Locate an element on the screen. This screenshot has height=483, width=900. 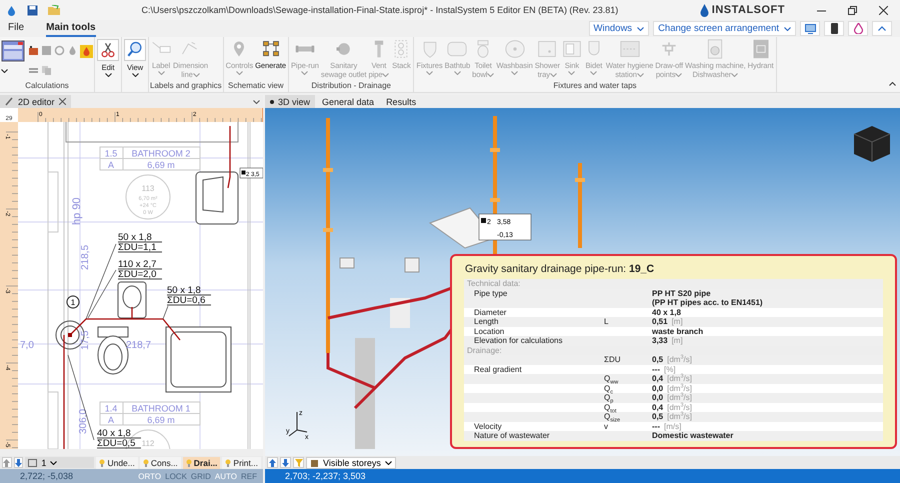
layer-dropdown: 1 is located at coordinates (59, 462).